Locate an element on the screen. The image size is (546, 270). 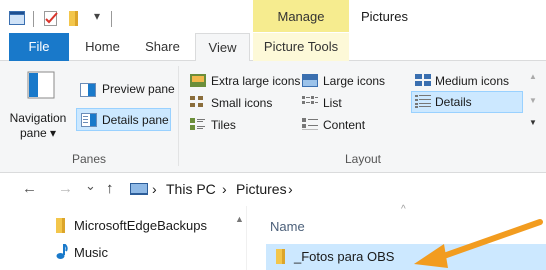
customize-qat-icon: ▾ is located at coordinates (97, 16).